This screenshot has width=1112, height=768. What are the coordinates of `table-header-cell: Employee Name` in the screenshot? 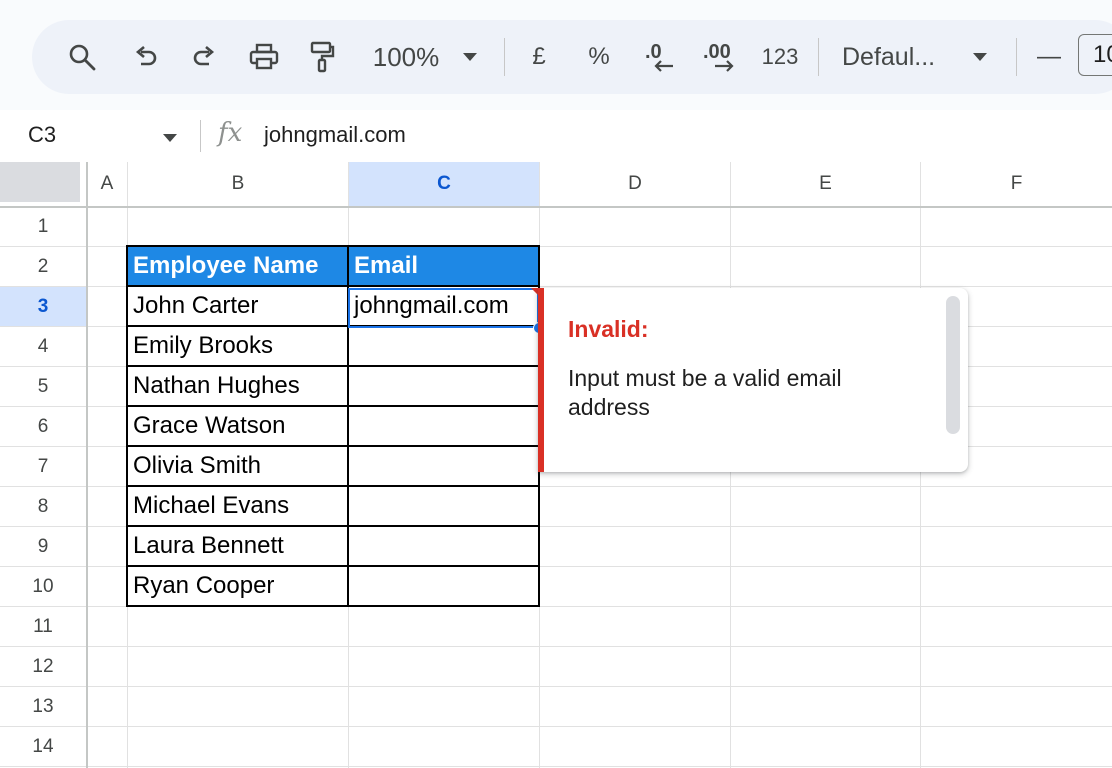 It's located at (237, 266).